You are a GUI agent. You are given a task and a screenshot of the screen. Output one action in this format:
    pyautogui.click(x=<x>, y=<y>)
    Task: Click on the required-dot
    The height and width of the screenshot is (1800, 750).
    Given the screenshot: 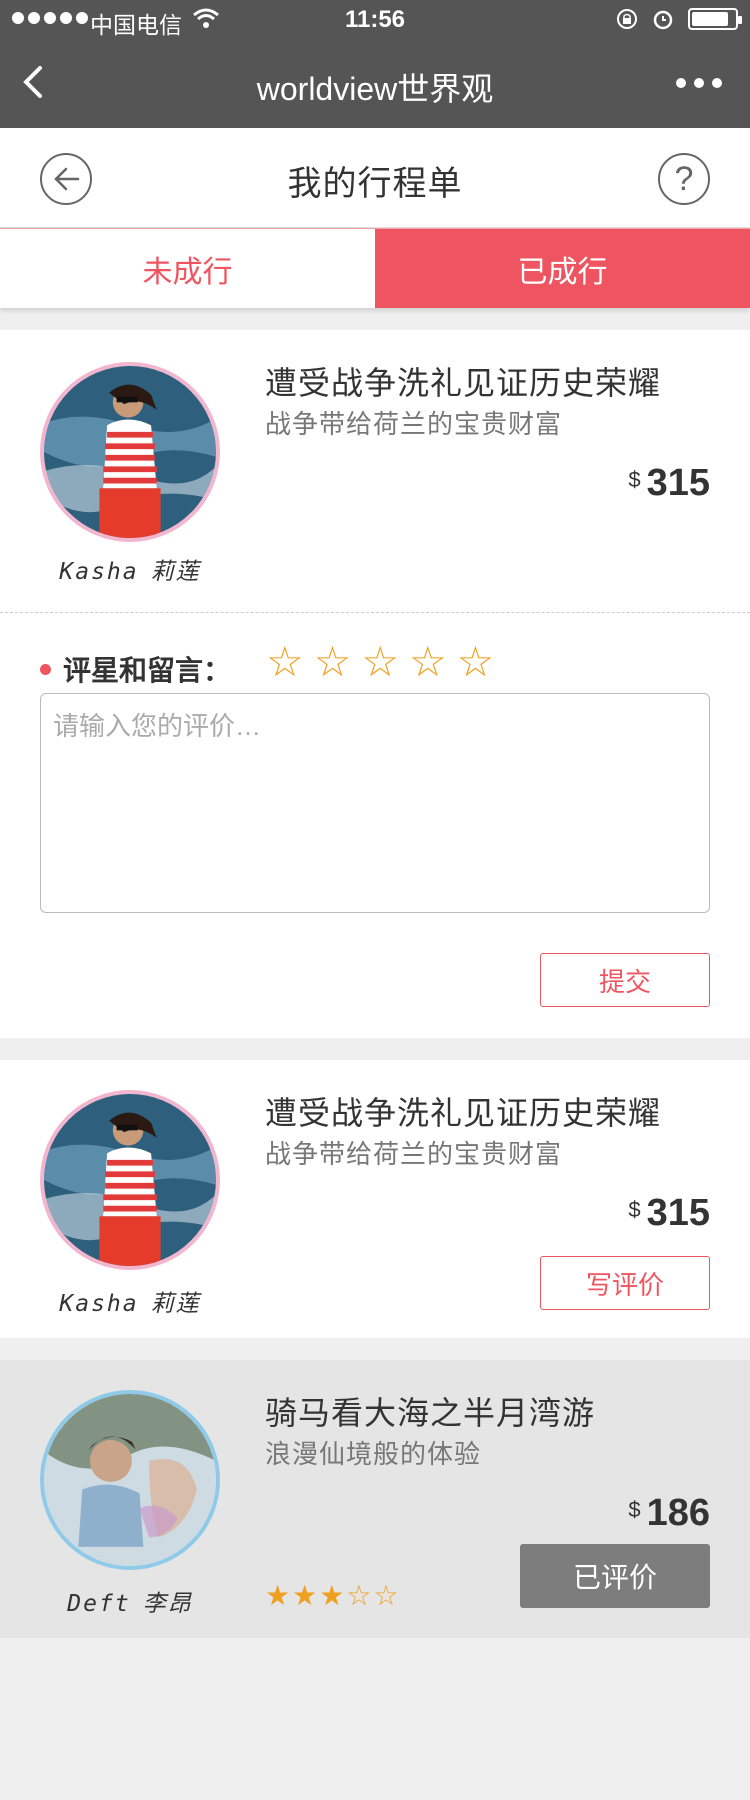 What is the action you would take?
    pyautogui.click(x=45, y=669)
    